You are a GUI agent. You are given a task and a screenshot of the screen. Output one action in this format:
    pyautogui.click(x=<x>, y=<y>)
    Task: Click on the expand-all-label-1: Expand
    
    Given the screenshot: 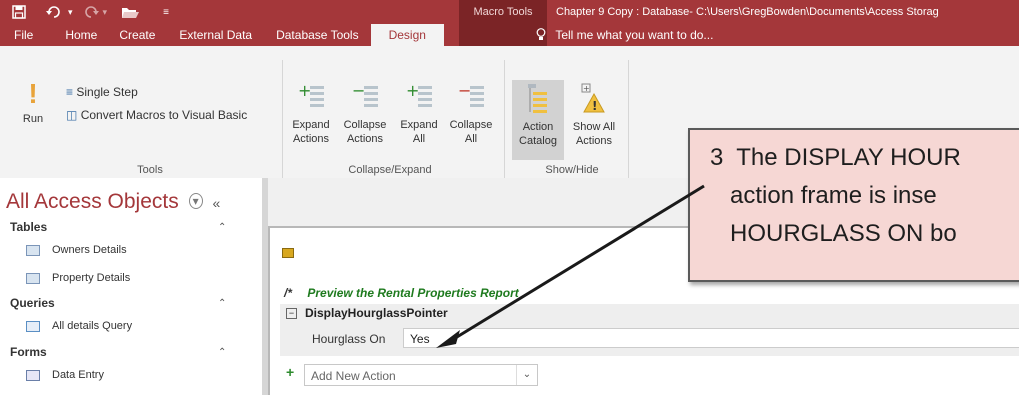 What is the action you would take?
    pyautogui.click(x=419, y=125)
    